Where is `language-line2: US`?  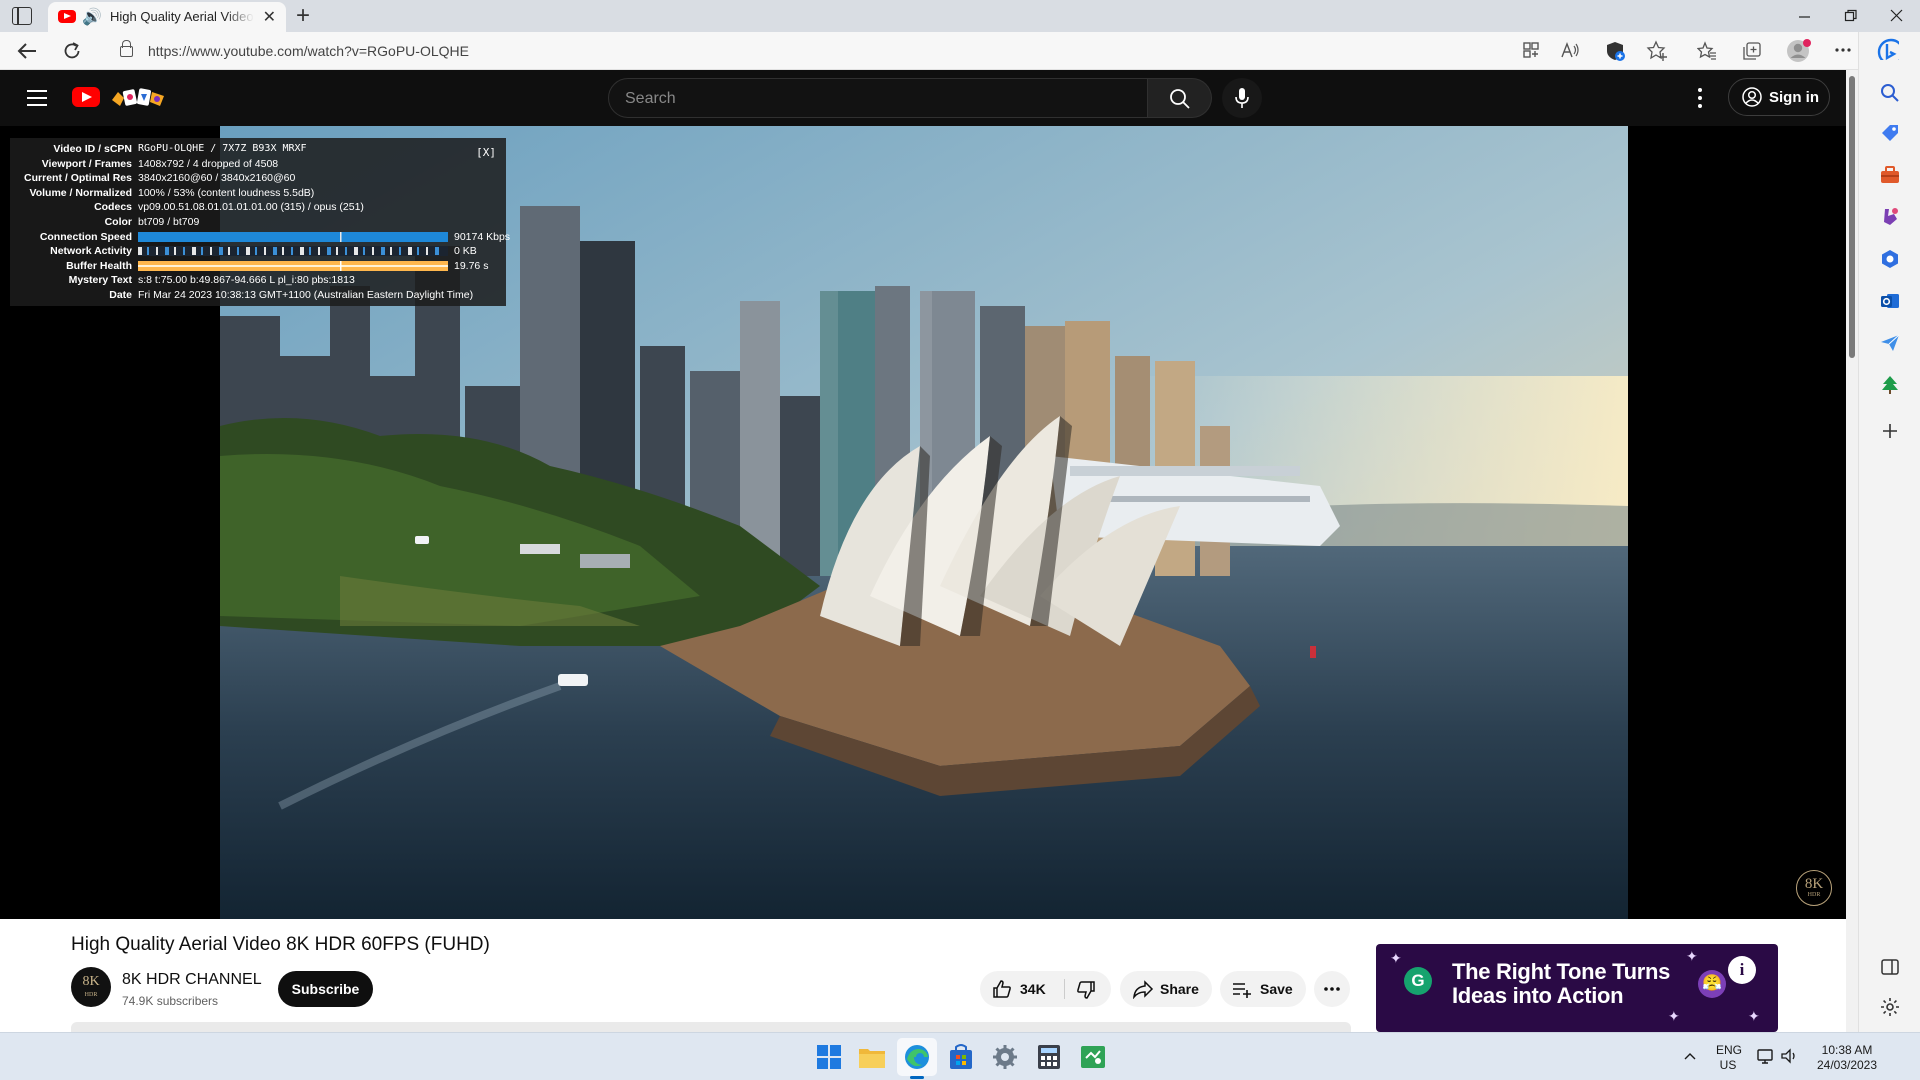
language-line2: US is located at coordinates (1728, 1065).